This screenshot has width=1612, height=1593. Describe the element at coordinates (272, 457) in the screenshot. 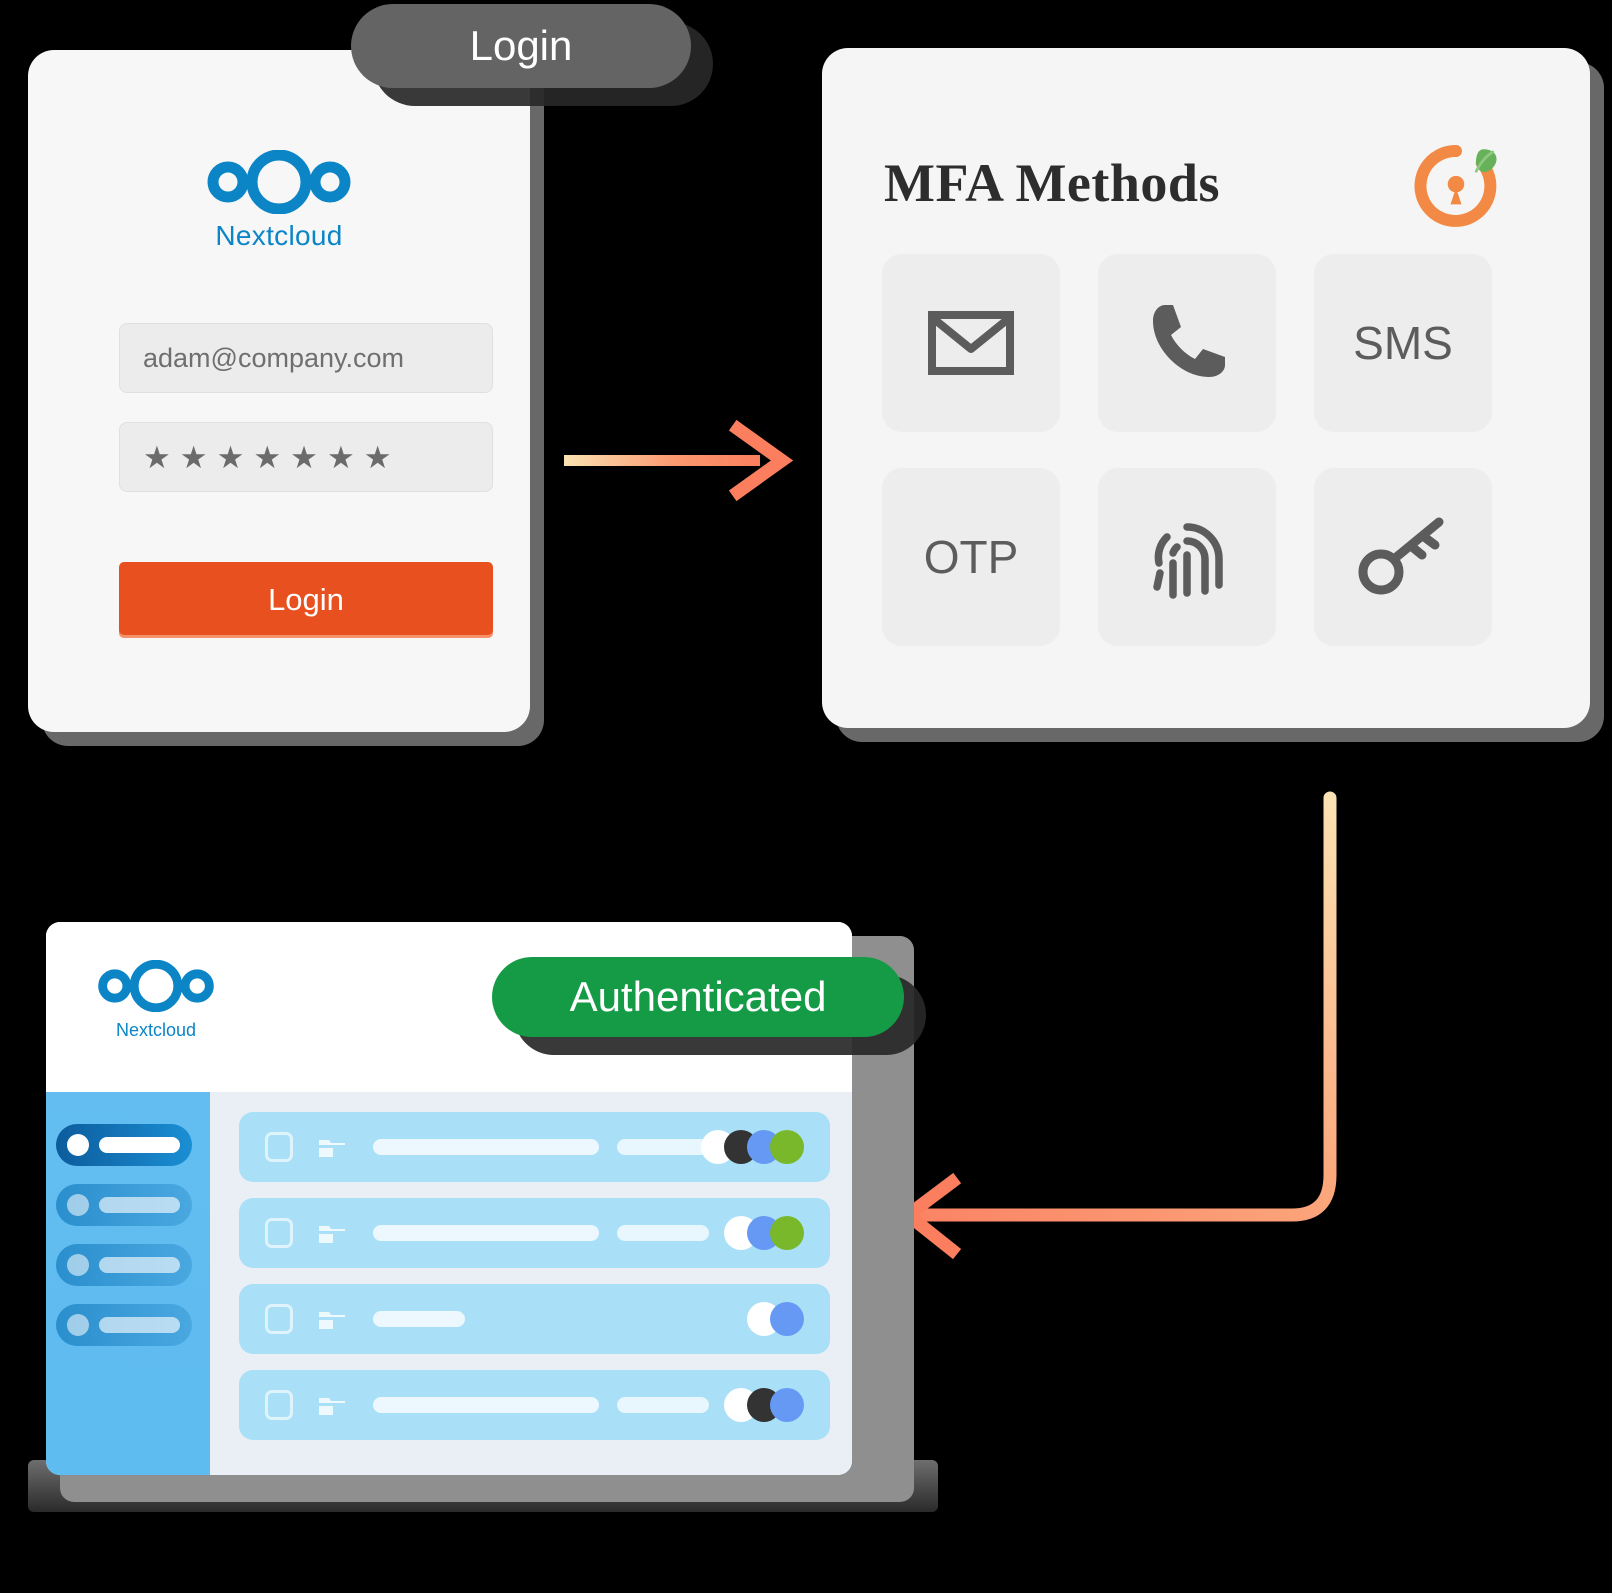

I see `password-field-value: ★★★★★★★` at that location.